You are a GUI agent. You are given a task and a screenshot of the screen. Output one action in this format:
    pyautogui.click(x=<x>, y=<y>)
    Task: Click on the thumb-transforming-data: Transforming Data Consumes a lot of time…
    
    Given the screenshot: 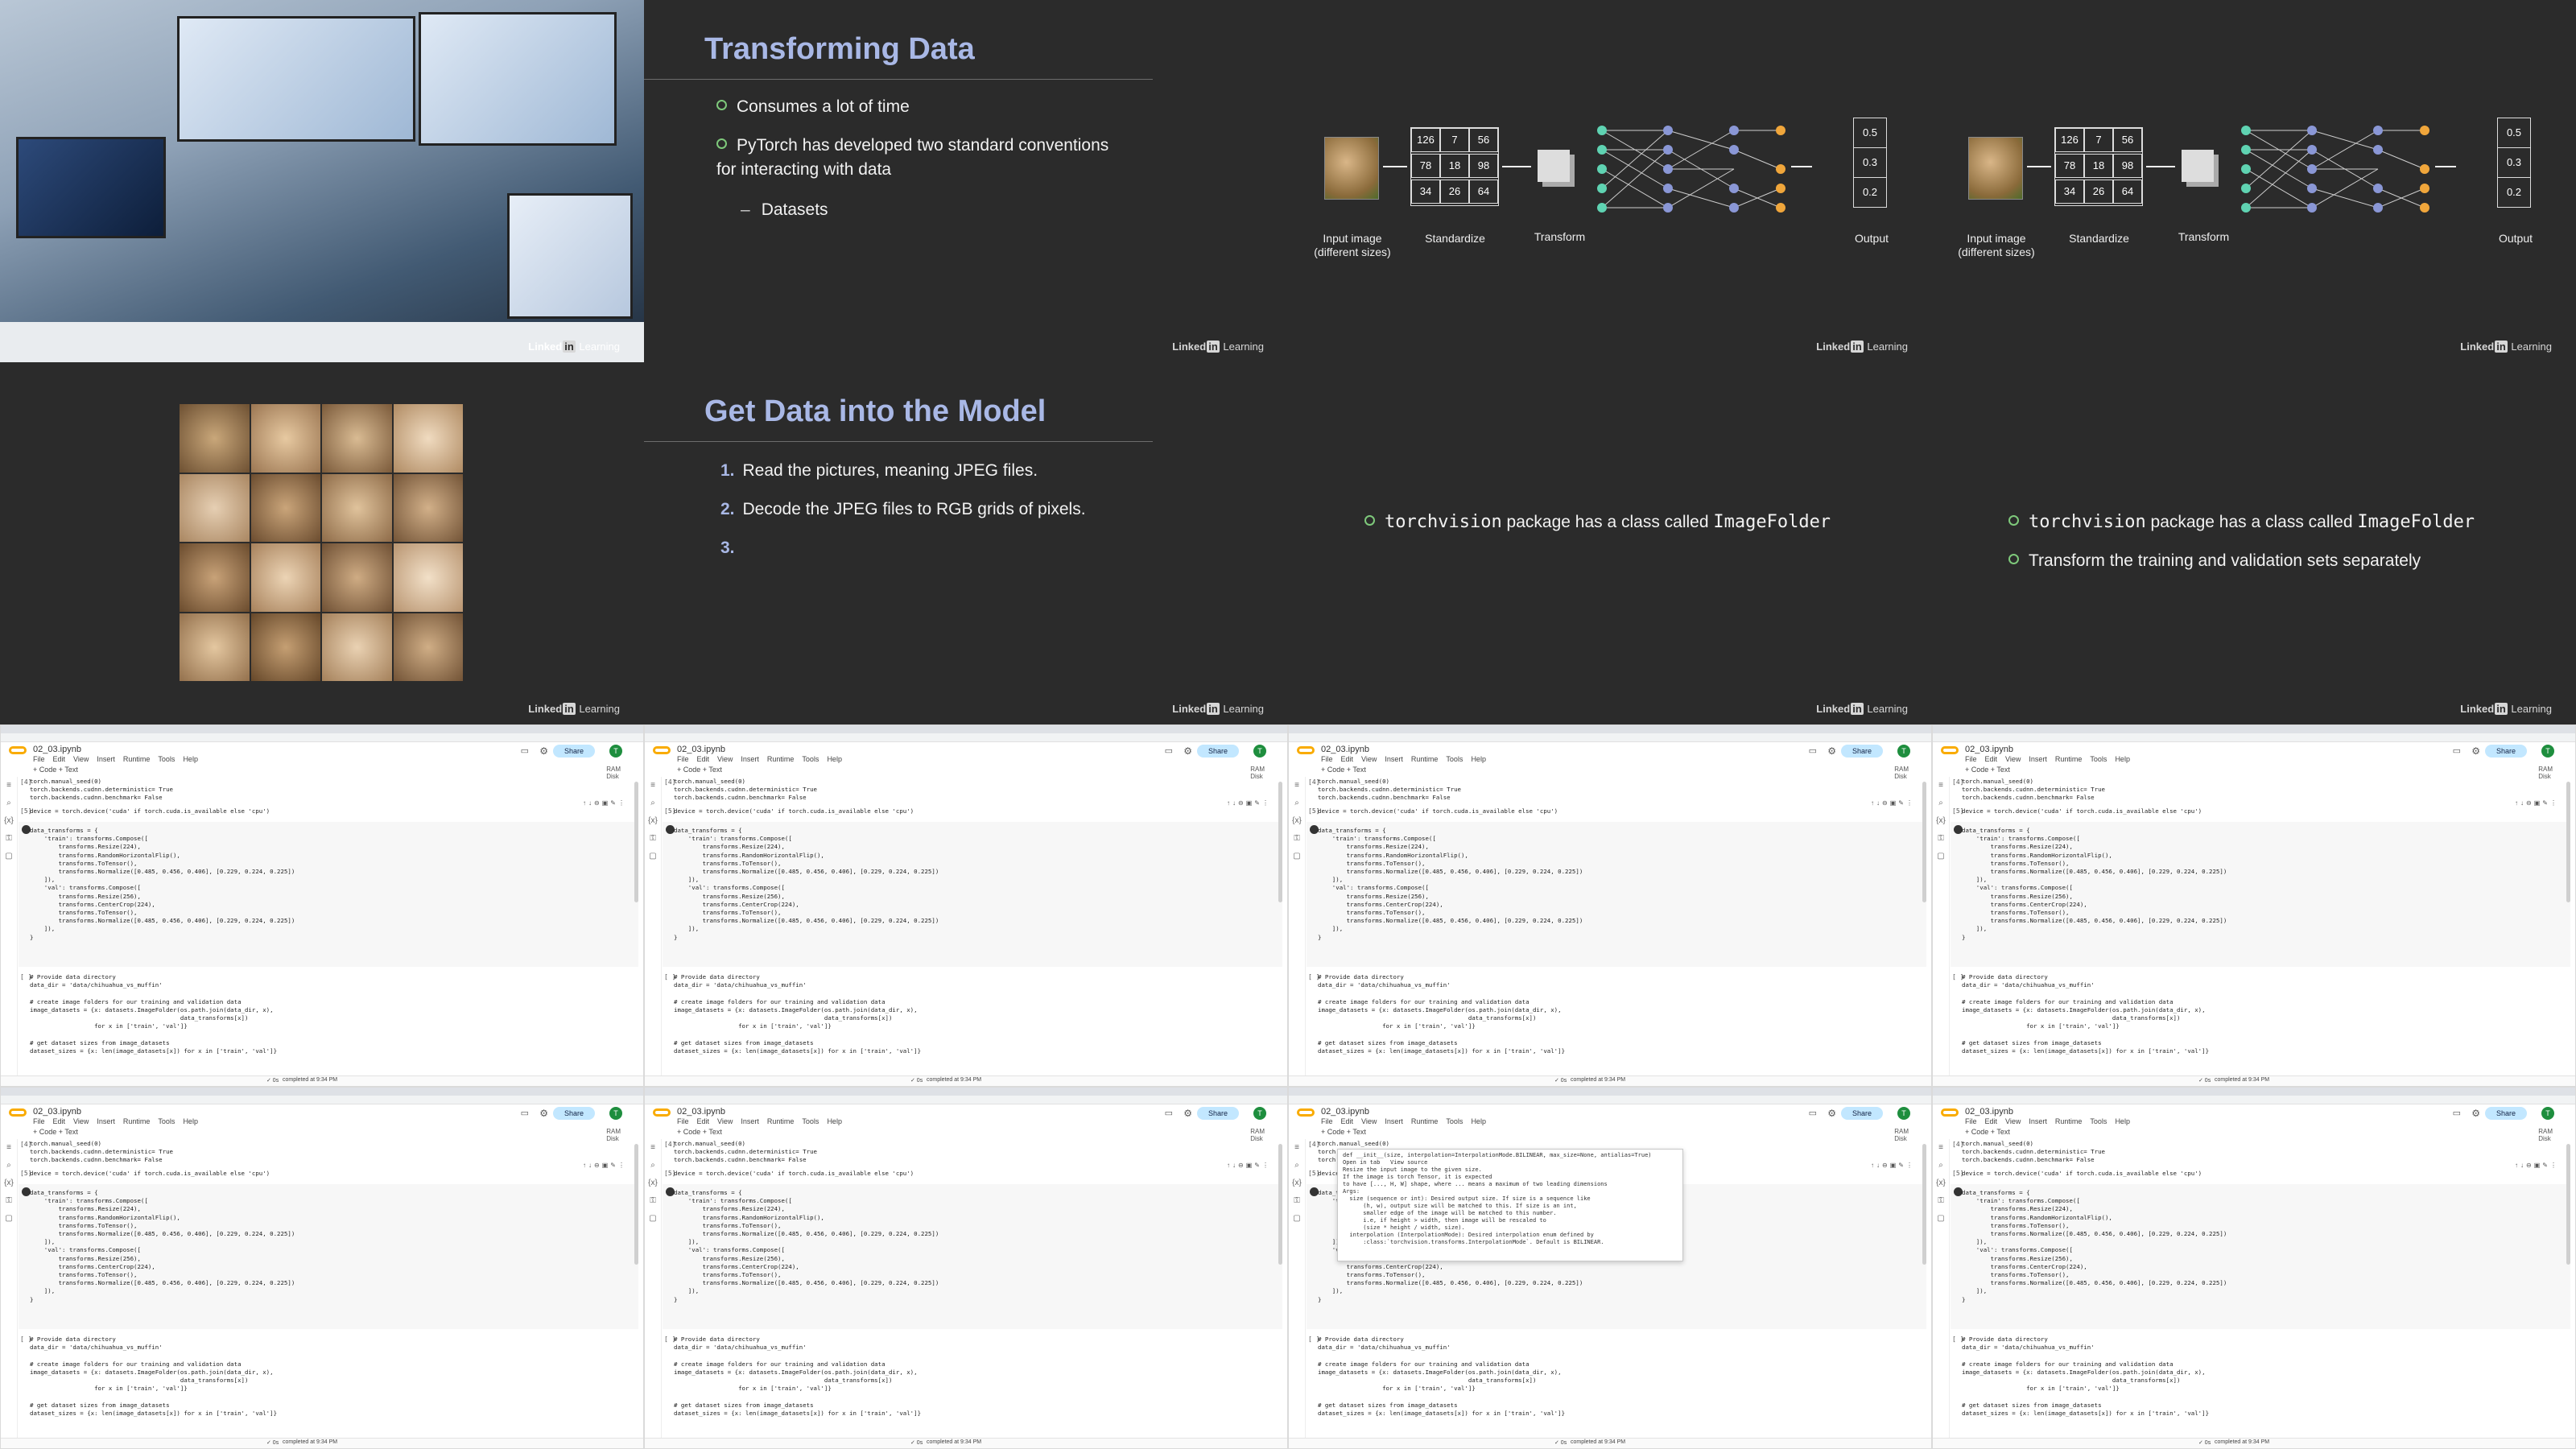 What is the action you would take?
    pyautogui.click(x=966, y=181)
    